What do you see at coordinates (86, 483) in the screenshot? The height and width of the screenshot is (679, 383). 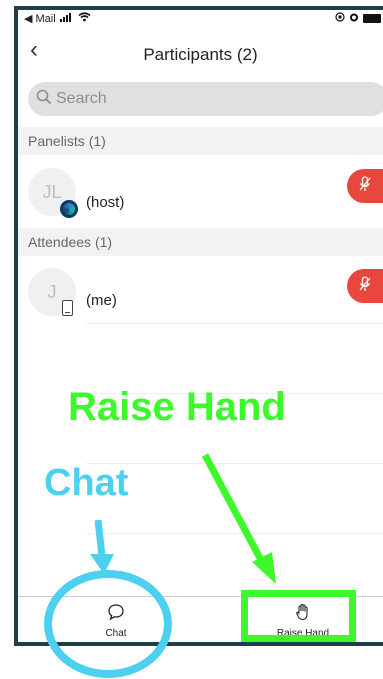 I see `chat-annotation: Chat` at bounding box center [86, 483].